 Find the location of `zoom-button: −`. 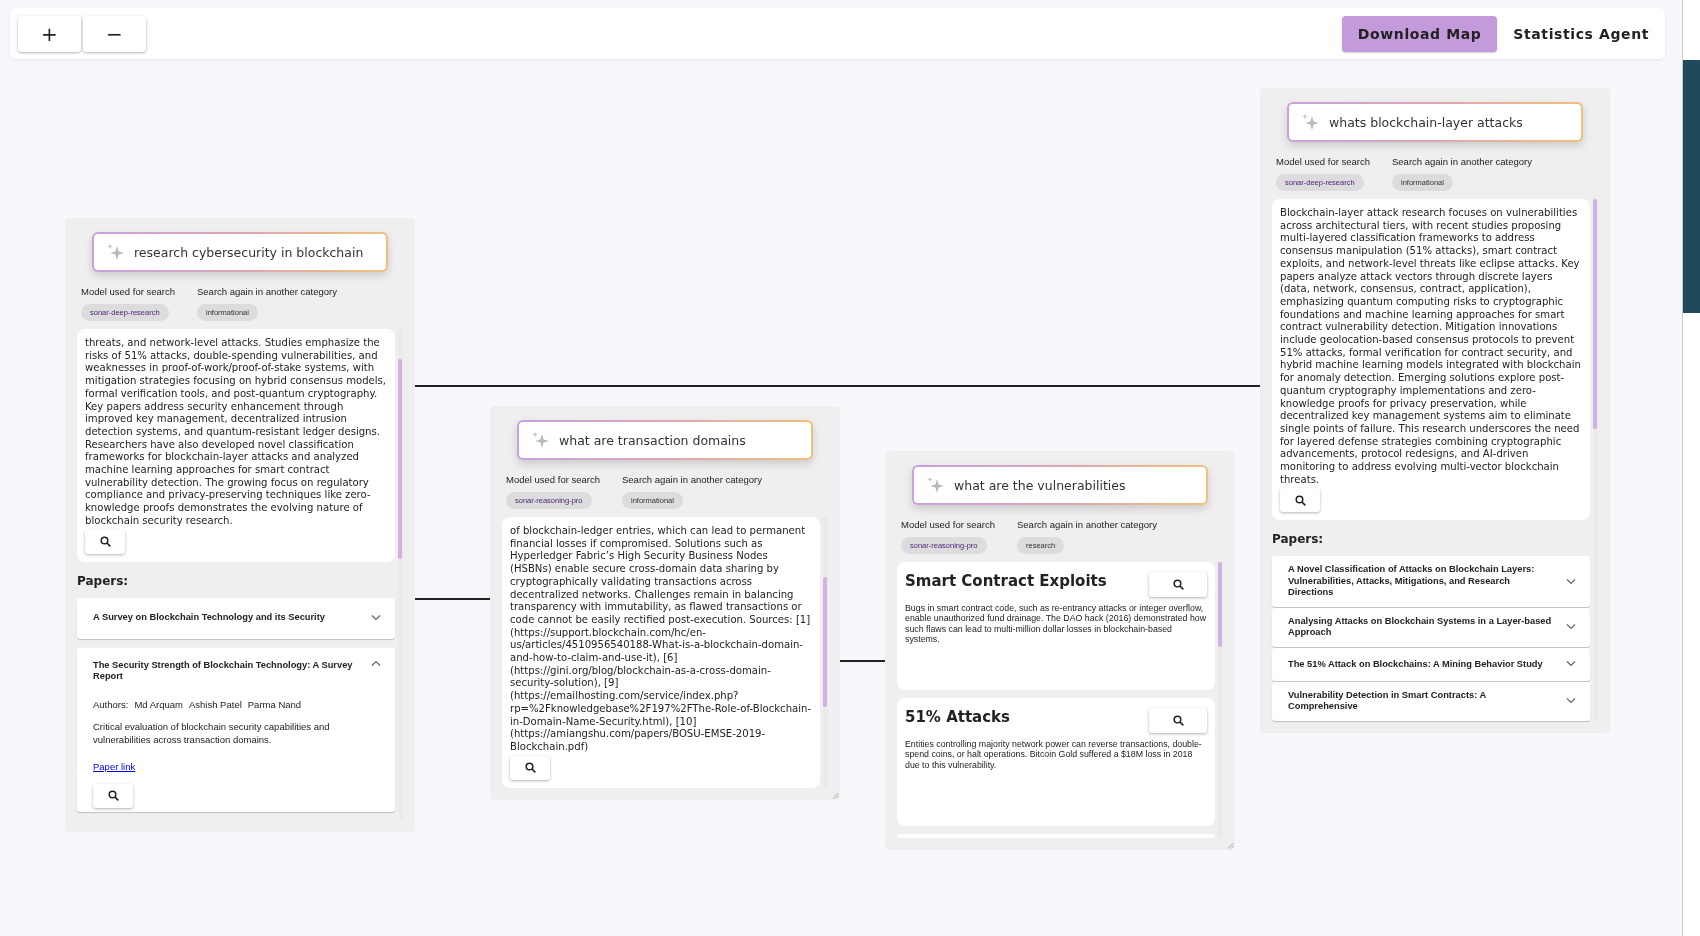

zoom-button: − is located at coordinates (114, 33).